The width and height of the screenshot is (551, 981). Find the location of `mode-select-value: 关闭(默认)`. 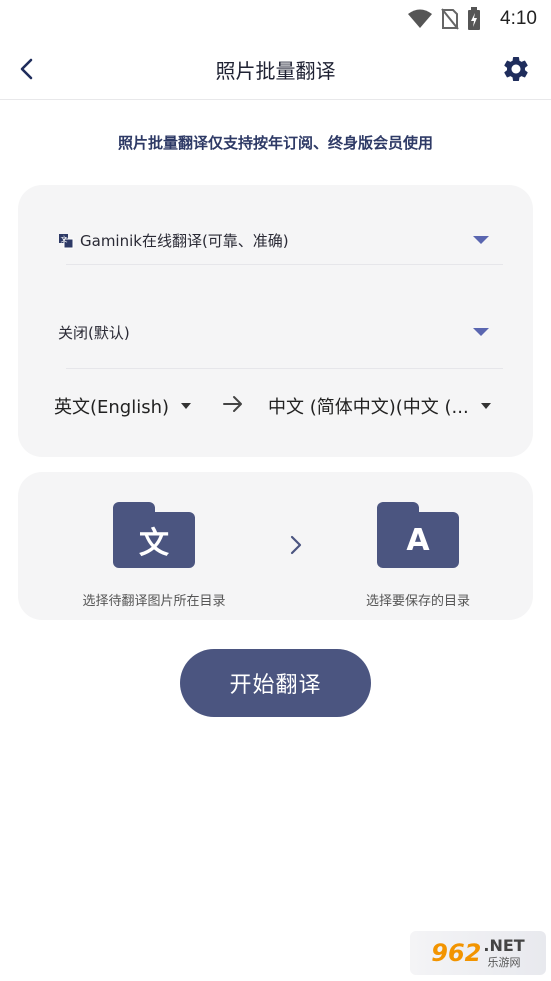

mode-select-value: 关闭(默认) is located at coordinates (94, 333).